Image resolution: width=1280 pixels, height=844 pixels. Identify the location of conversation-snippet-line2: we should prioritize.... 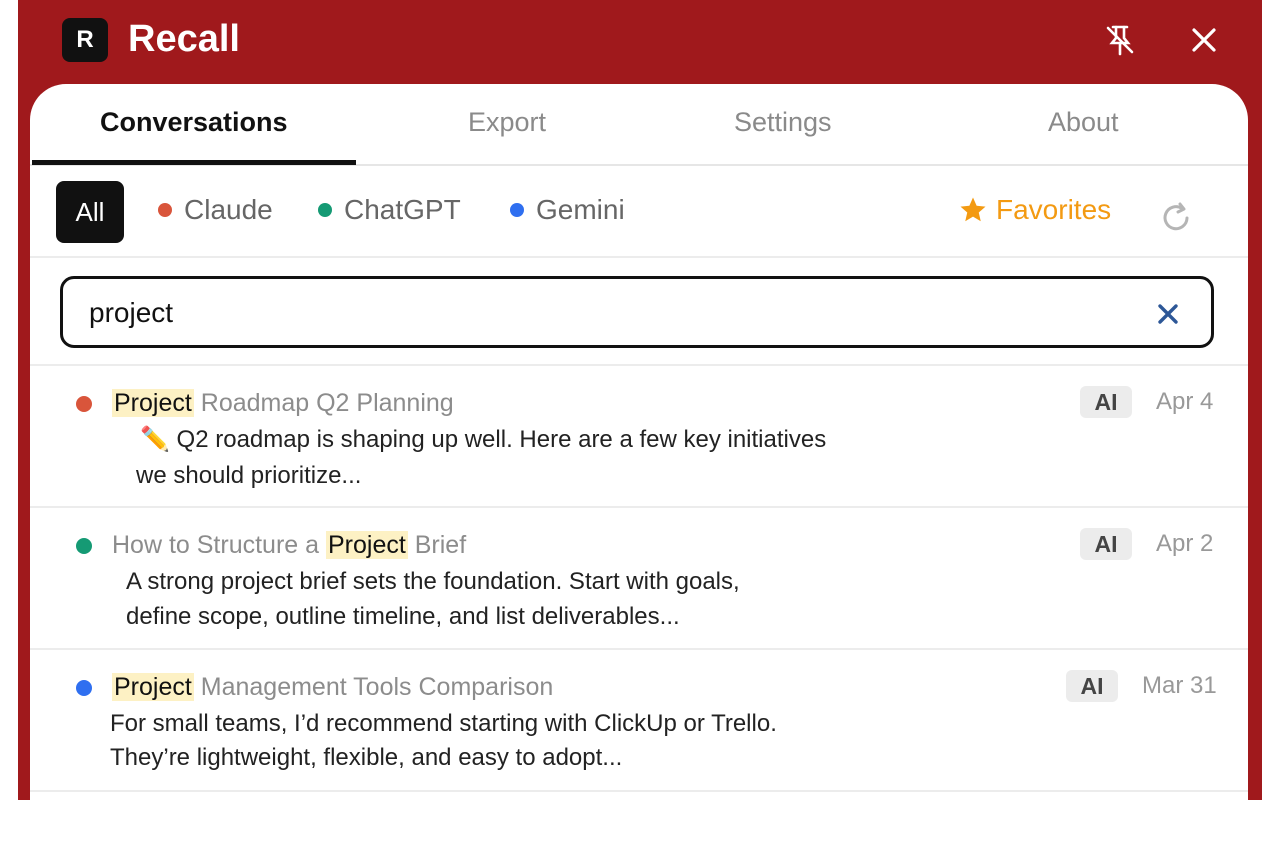
(249, 475).